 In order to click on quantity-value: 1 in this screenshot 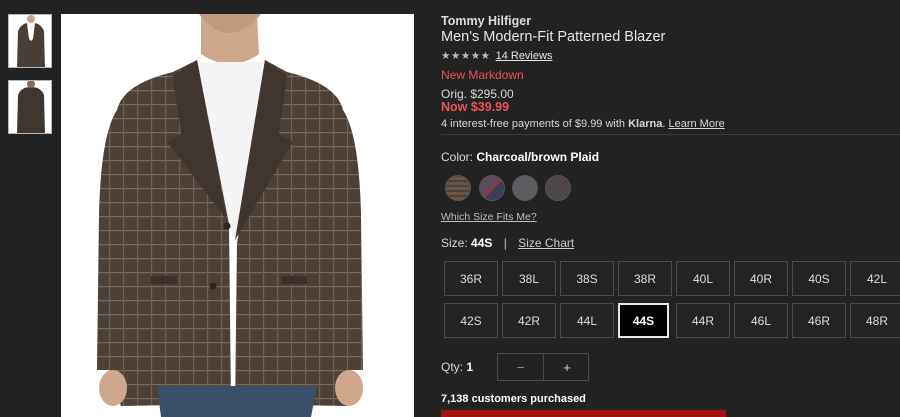, I will do `click(470, 367)`.